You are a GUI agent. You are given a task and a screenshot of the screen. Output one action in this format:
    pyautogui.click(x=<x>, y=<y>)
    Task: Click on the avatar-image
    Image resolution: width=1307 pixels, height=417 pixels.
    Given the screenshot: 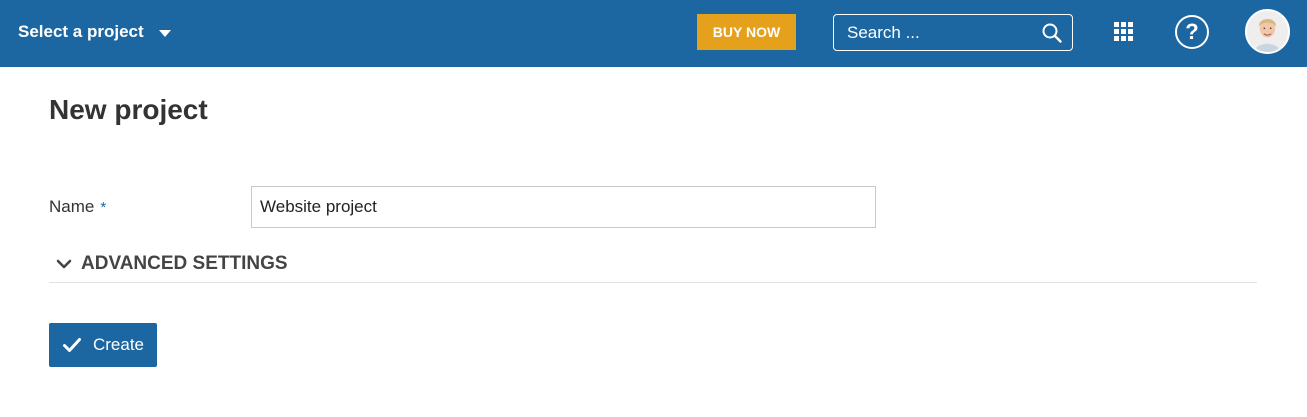 What is the action you would take?
    pyautogui.click(x=1267, y=31)
    